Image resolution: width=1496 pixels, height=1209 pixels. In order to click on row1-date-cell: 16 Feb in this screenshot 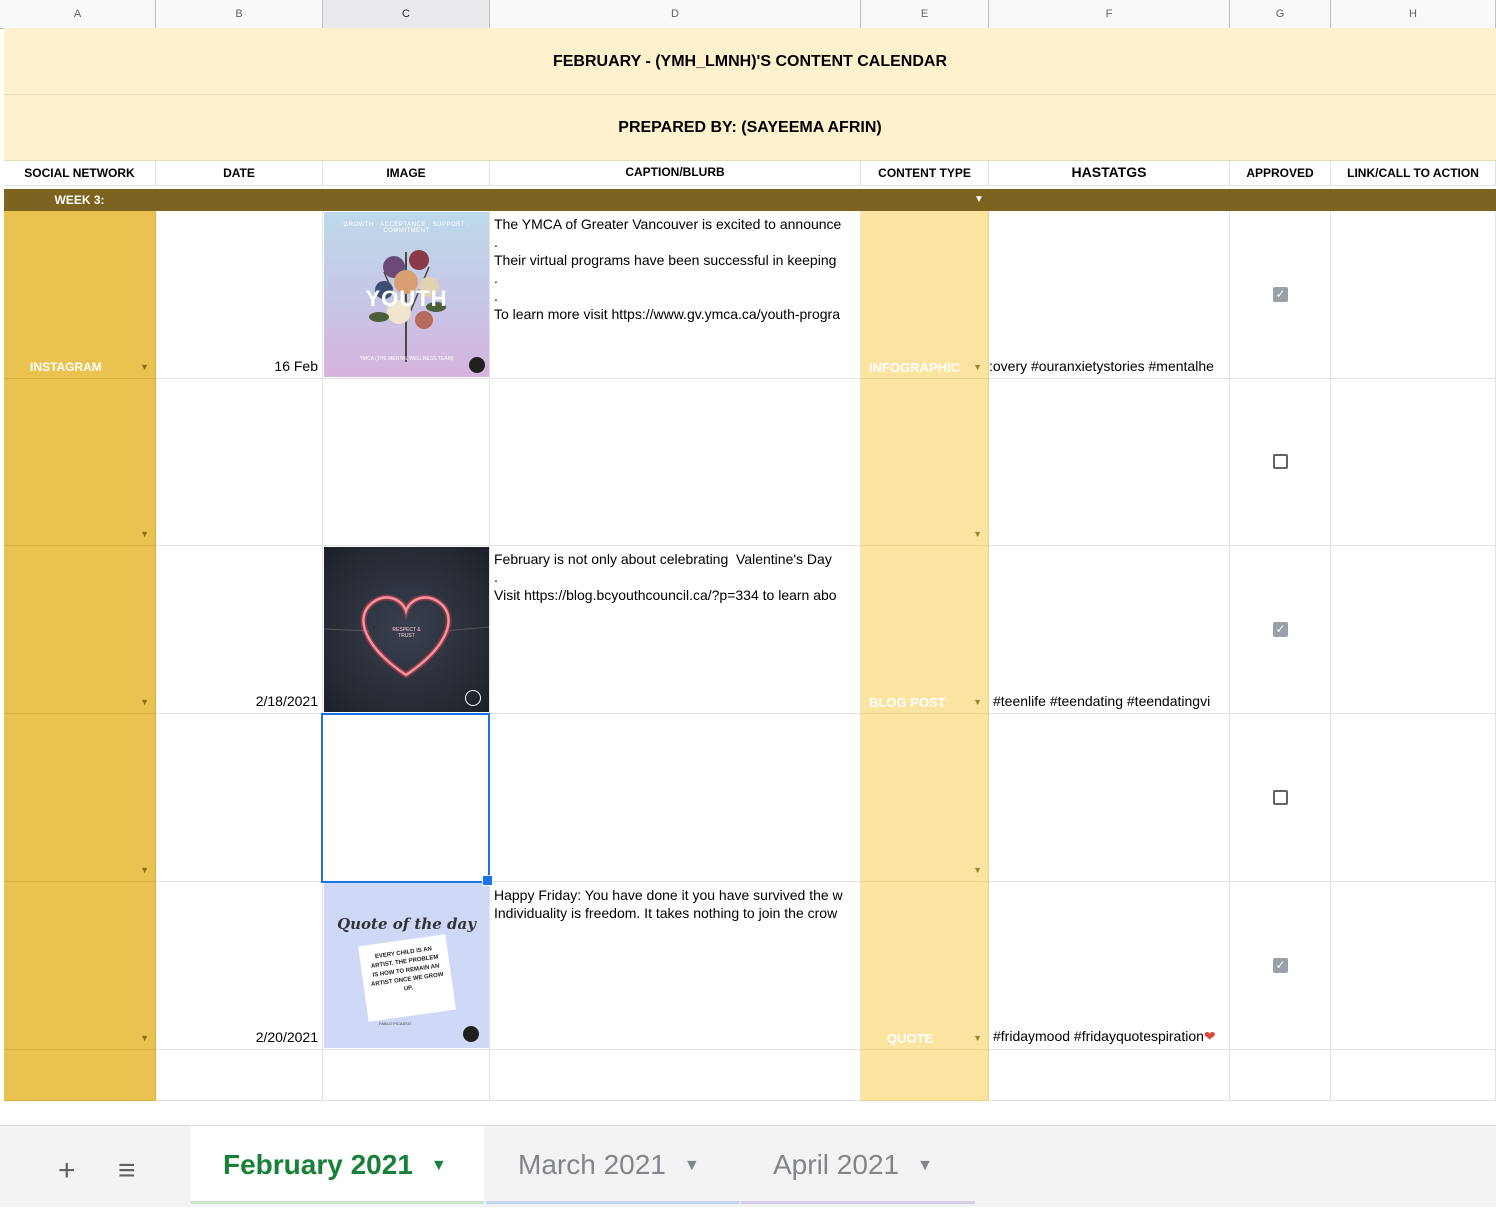, I will do `click(239, 295)`.